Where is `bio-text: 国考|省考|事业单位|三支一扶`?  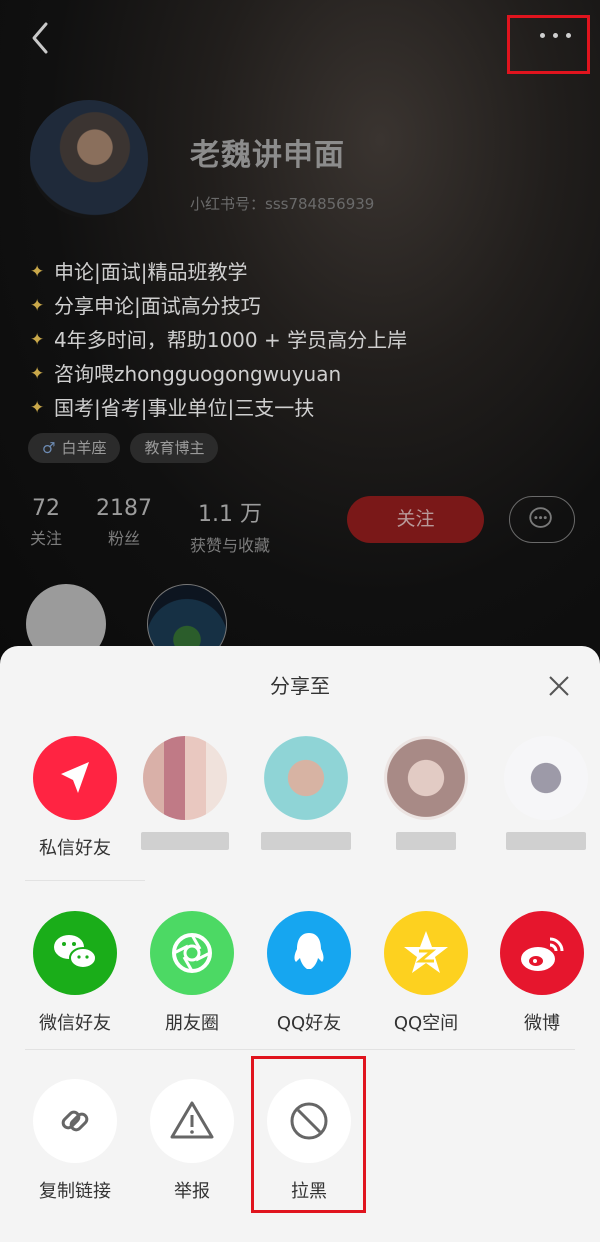 bio-text: 国考|省考|事业单位|三支一扶 is located at coordinates (184, 408).